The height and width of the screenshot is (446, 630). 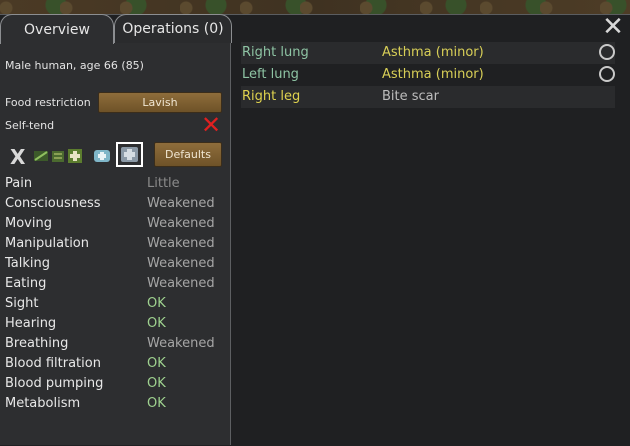 I want to click on self-tend-label: Self-tend, so click(x=30, y=125).